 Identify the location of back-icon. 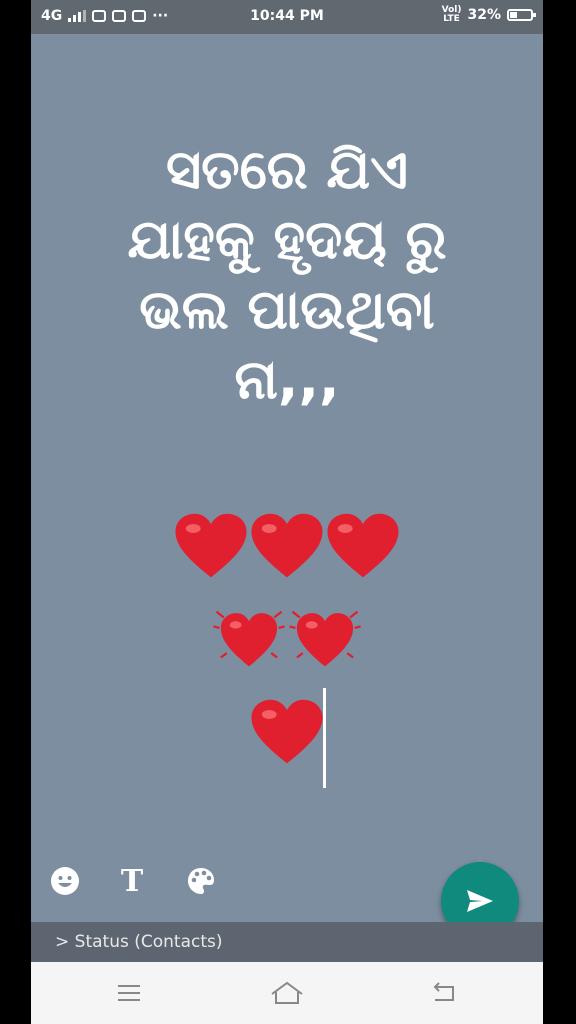
(443, 991).